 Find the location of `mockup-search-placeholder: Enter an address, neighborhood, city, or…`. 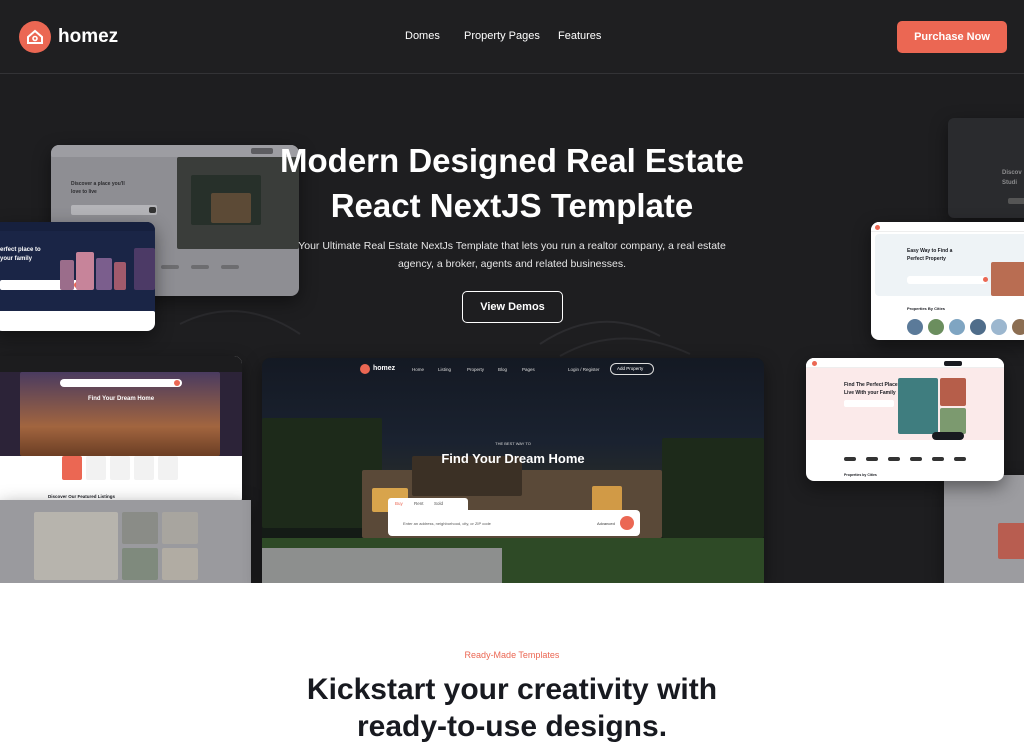

mockup-search-placeholder: Enter an address, neighborhood, city, or… is located at coordinates (447, 523).